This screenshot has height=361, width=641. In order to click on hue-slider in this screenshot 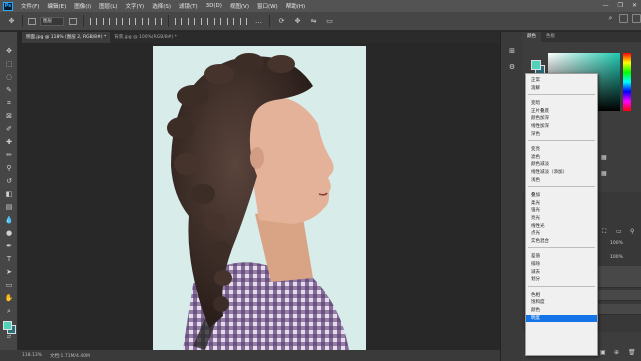, I will do `click(627, 82)`.